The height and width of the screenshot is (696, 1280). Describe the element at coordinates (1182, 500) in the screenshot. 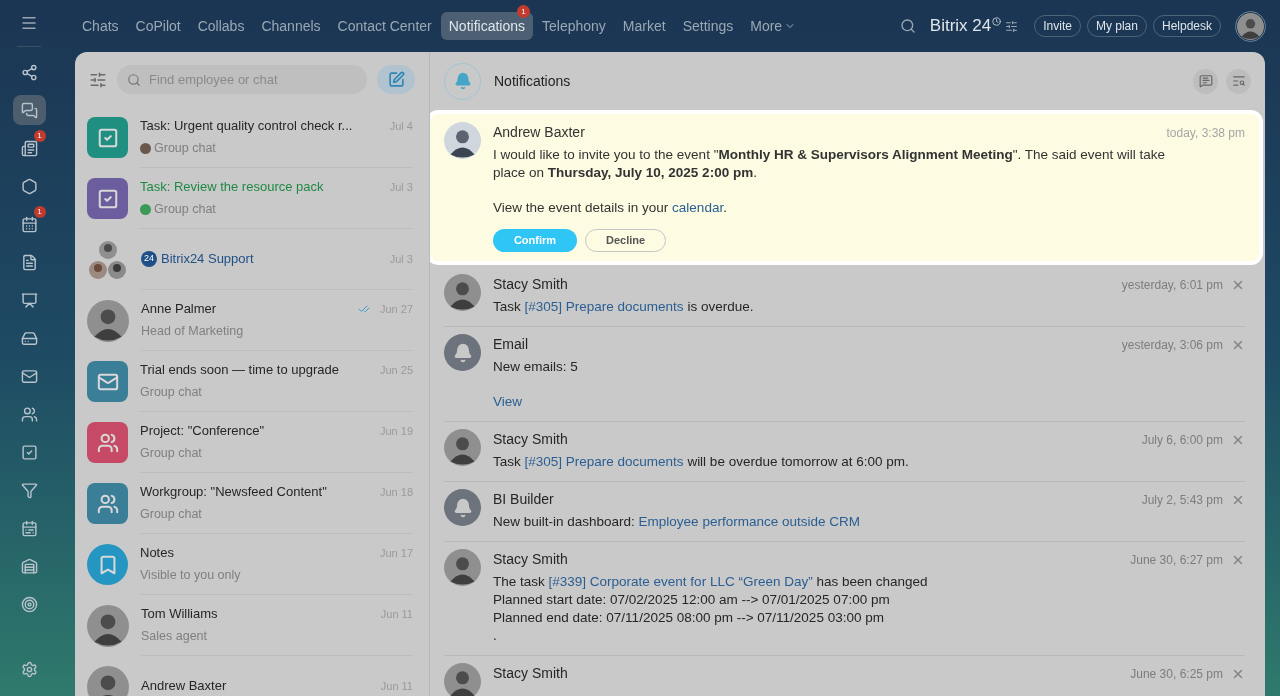

I see `timestamp: July 2, 5:43 pm` at that location.